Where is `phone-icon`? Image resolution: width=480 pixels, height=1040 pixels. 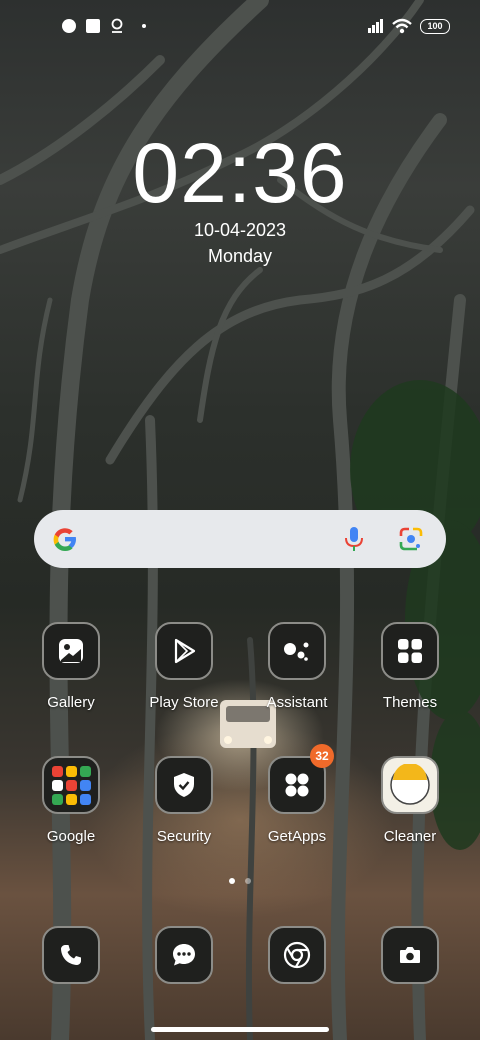
phone-icon is located at coordinates (71, 955).